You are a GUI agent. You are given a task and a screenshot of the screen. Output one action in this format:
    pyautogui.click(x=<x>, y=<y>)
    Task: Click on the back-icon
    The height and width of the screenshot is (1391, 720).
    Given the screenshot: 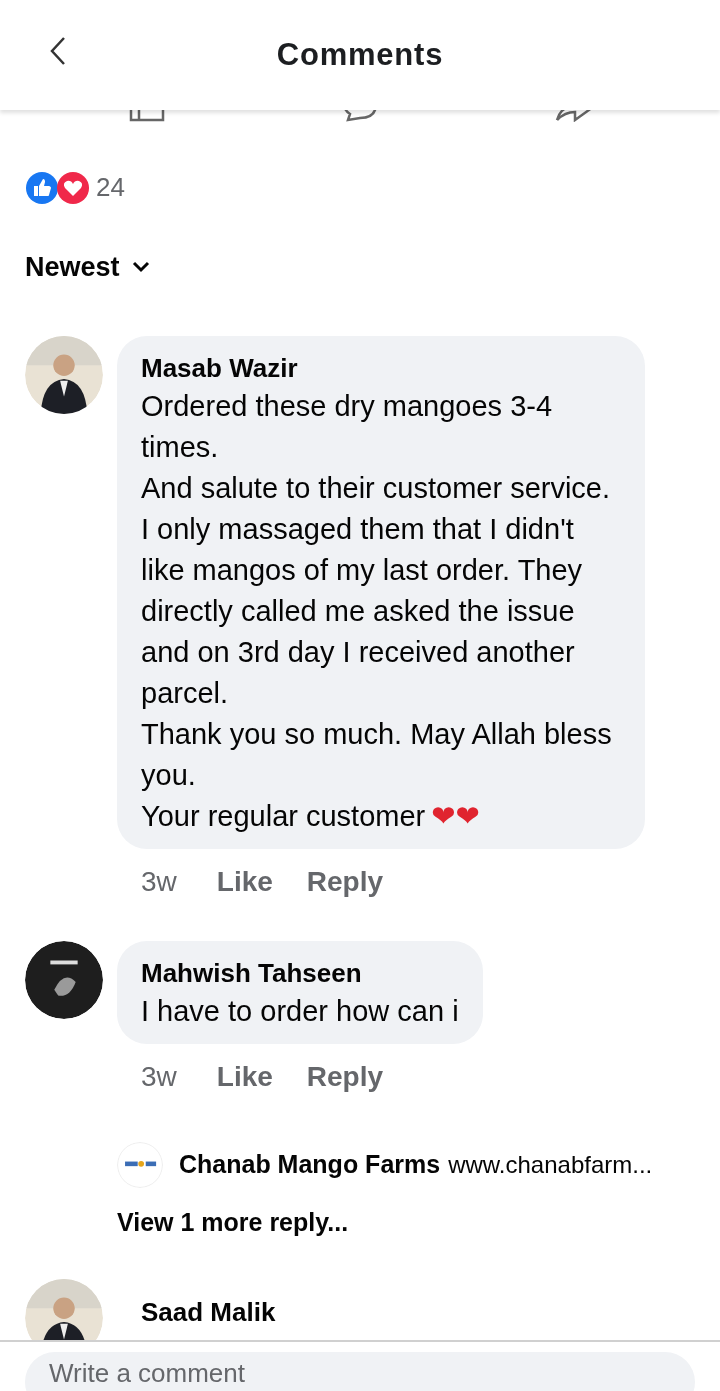 What is the action you would take?
    pyautogui.click(x=58, y=51)
    